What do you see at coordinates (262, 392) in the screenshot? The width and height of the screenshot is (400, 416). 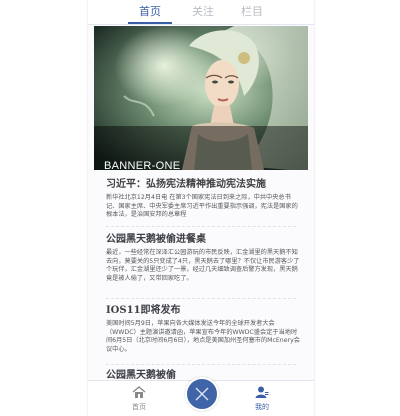 I see `user-icon` at bounding box center [262, 392].